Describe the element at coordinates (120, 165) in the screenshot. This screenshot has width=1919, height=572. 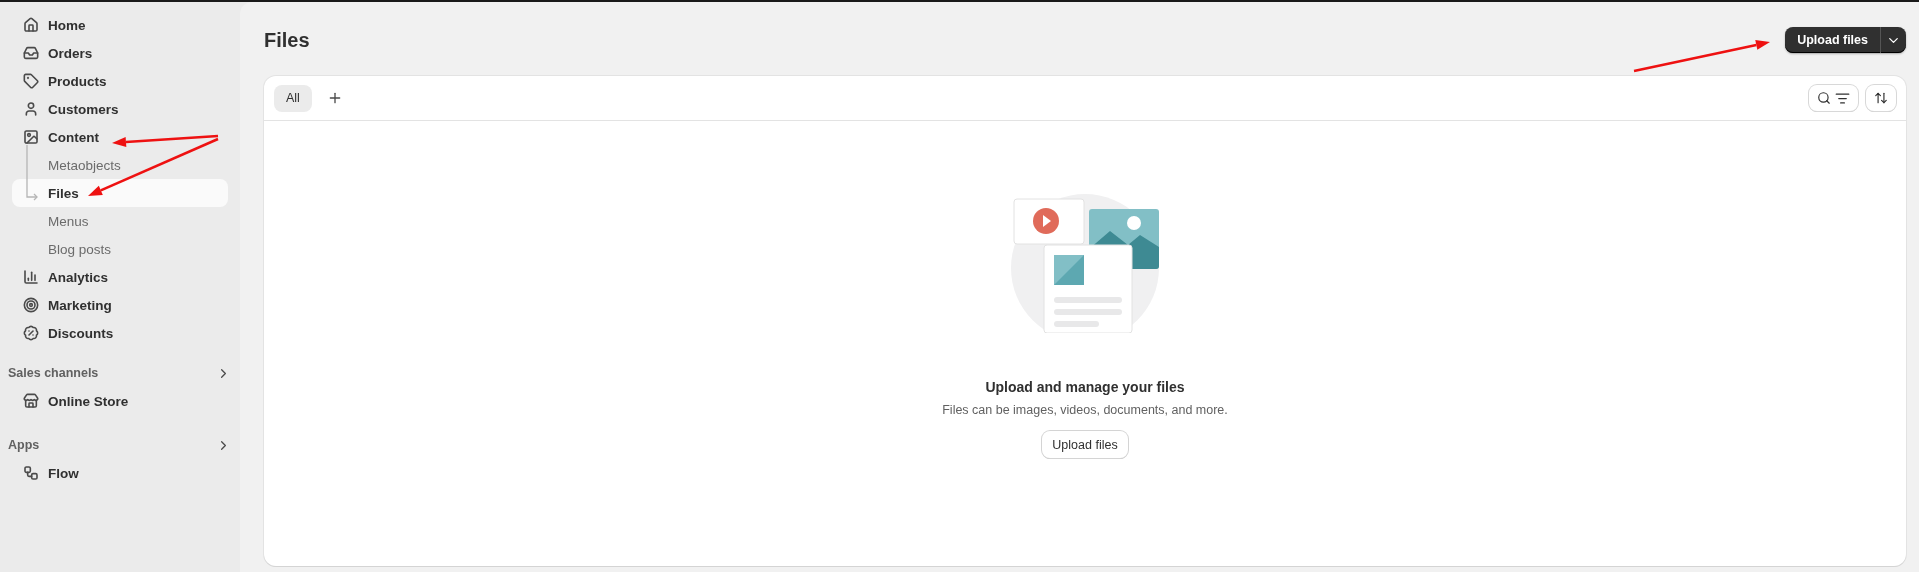
I see `nav-subitem: Metaobjects` at that location.